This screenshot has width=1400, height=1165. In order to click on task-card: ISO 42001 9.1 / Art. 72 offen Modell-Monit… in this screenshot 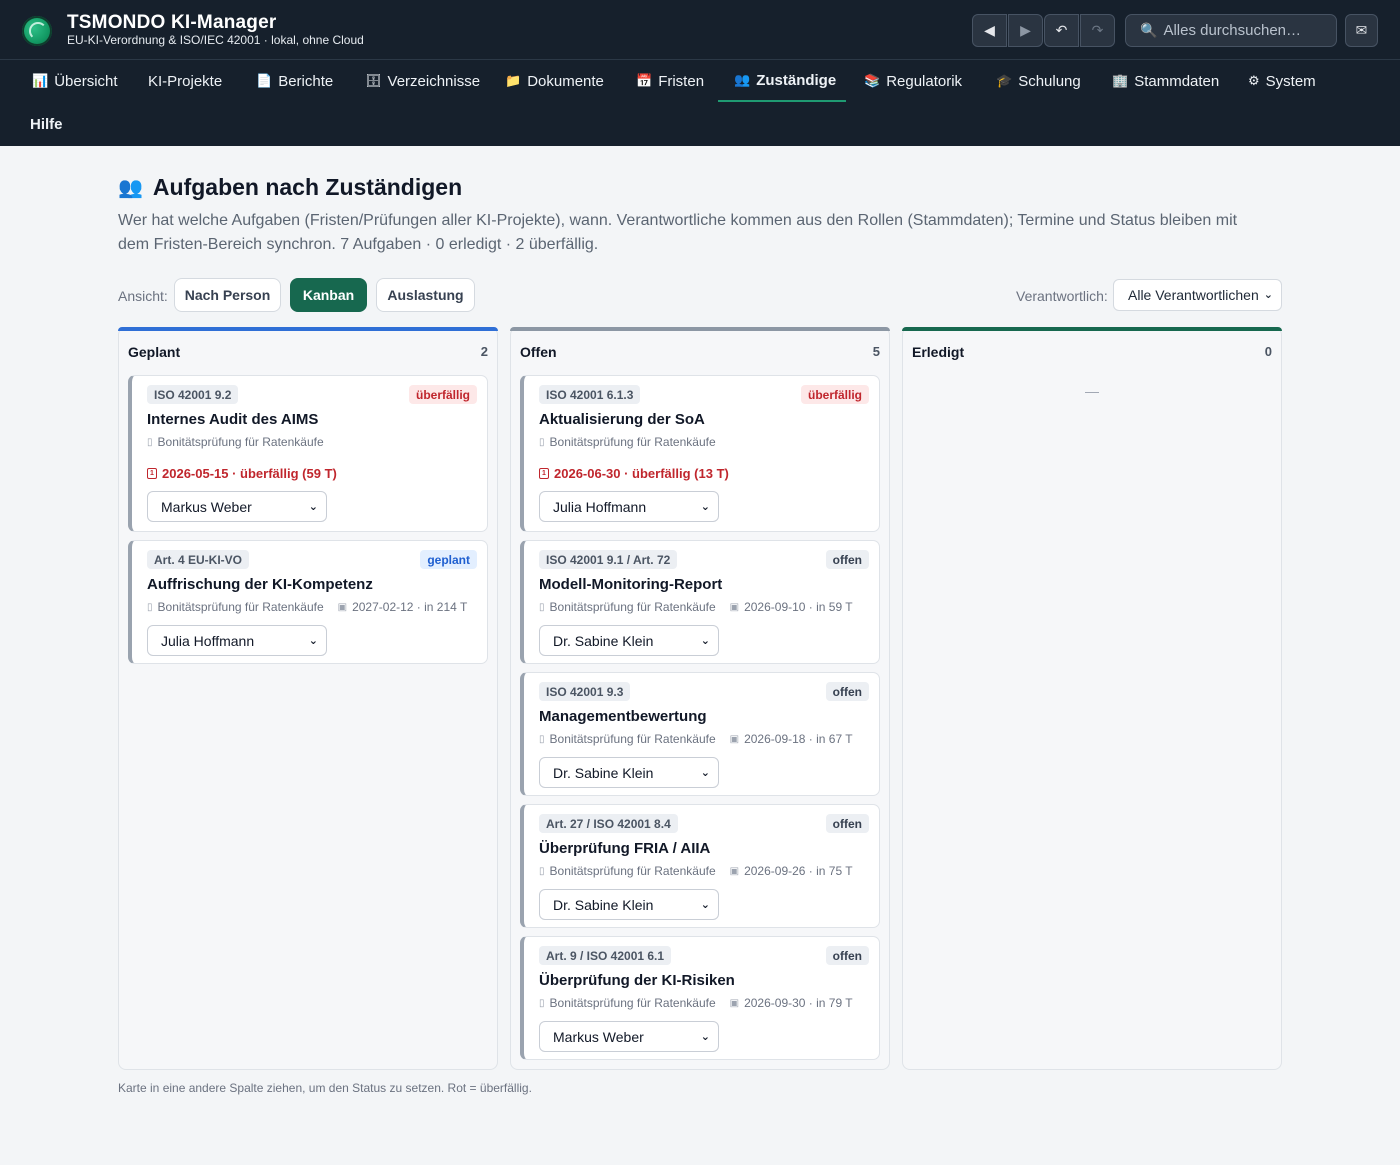, I will do `click(700, 602)`.